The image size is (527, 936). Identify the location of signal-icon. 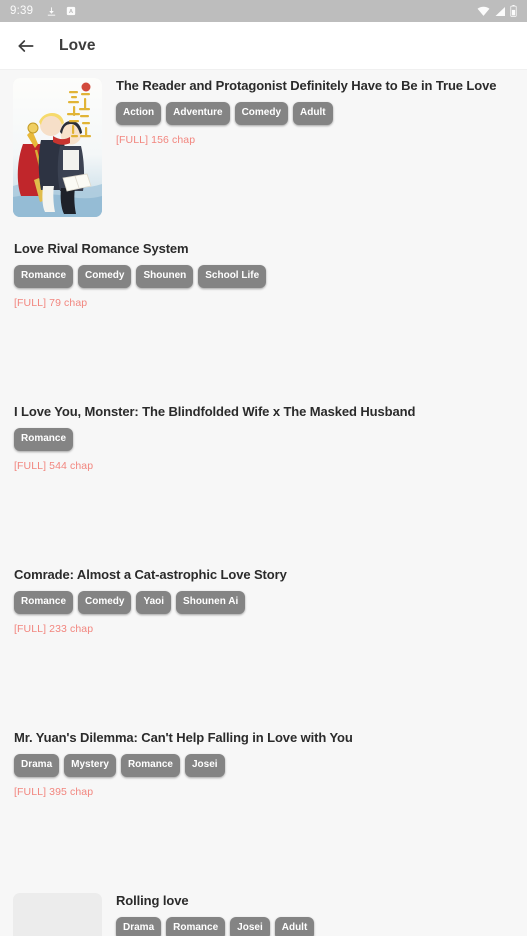
(500, 11).